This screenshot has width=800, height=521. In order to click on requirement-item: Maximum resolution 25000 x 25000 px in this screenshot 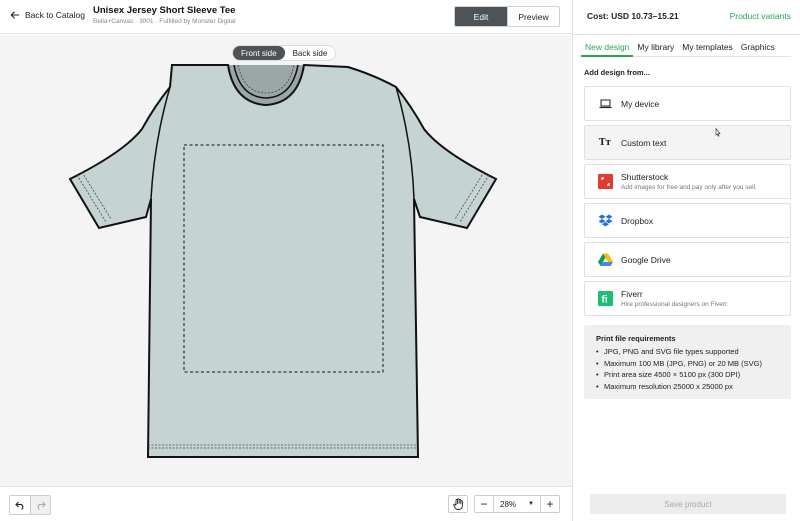, I will do `click(687, 387)`.